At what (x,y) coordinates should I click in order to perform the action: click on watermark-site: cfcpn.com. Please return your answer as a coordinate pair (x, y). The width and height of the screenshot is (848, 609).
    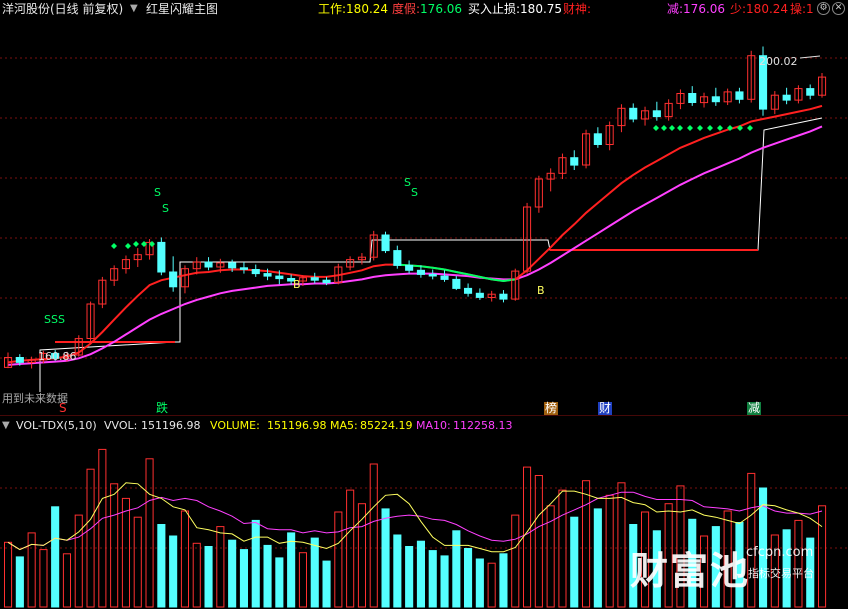
    Looking at the image, I should click on (780, 552).